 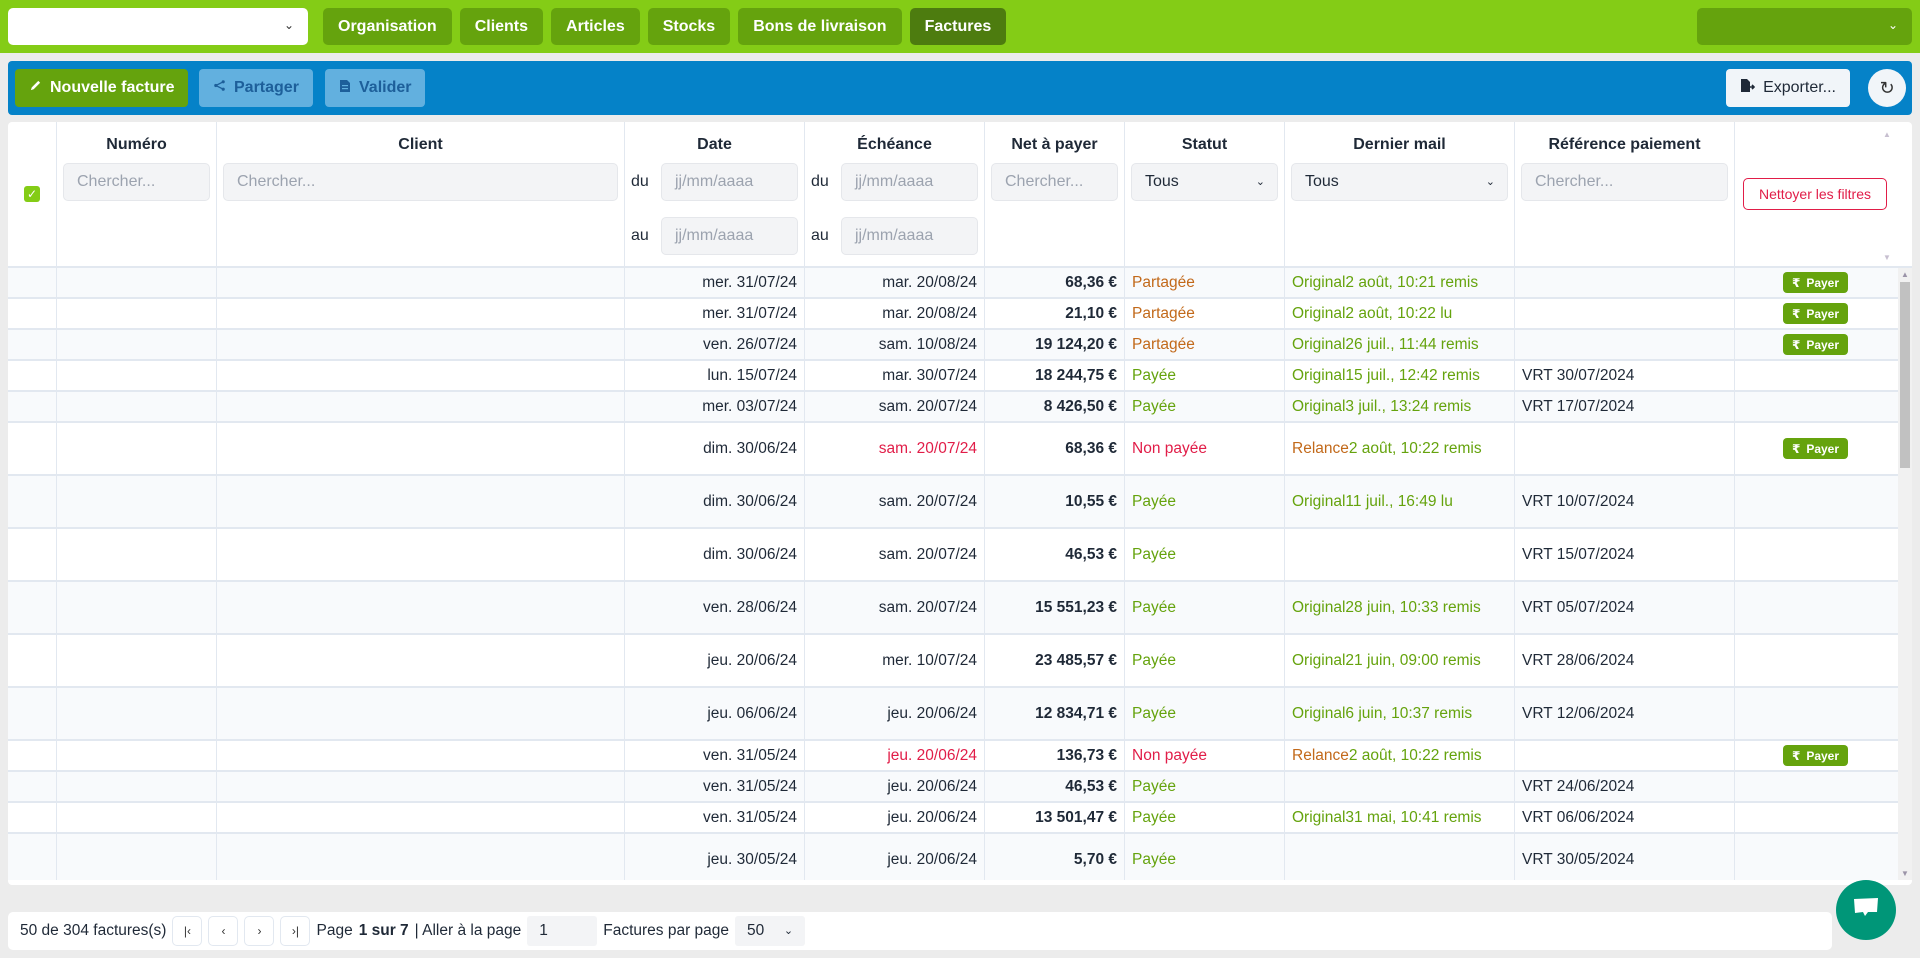 What do you see at coordinates (1905, 375) in the screenshot?
I see `scrollbar-thumb` at bounding box center [1905, 375].